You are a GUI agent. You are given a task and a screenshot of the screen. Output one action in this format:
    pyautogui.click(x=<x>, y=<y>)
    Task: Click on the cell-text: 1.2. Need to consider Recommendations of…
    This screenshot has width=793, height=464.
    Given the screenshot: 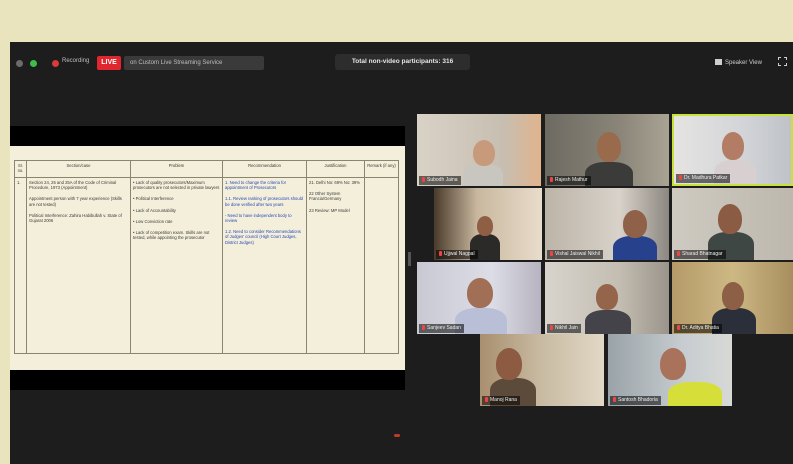 What is the action you would take?
    pyautogui.click(x=263, y=237)
    